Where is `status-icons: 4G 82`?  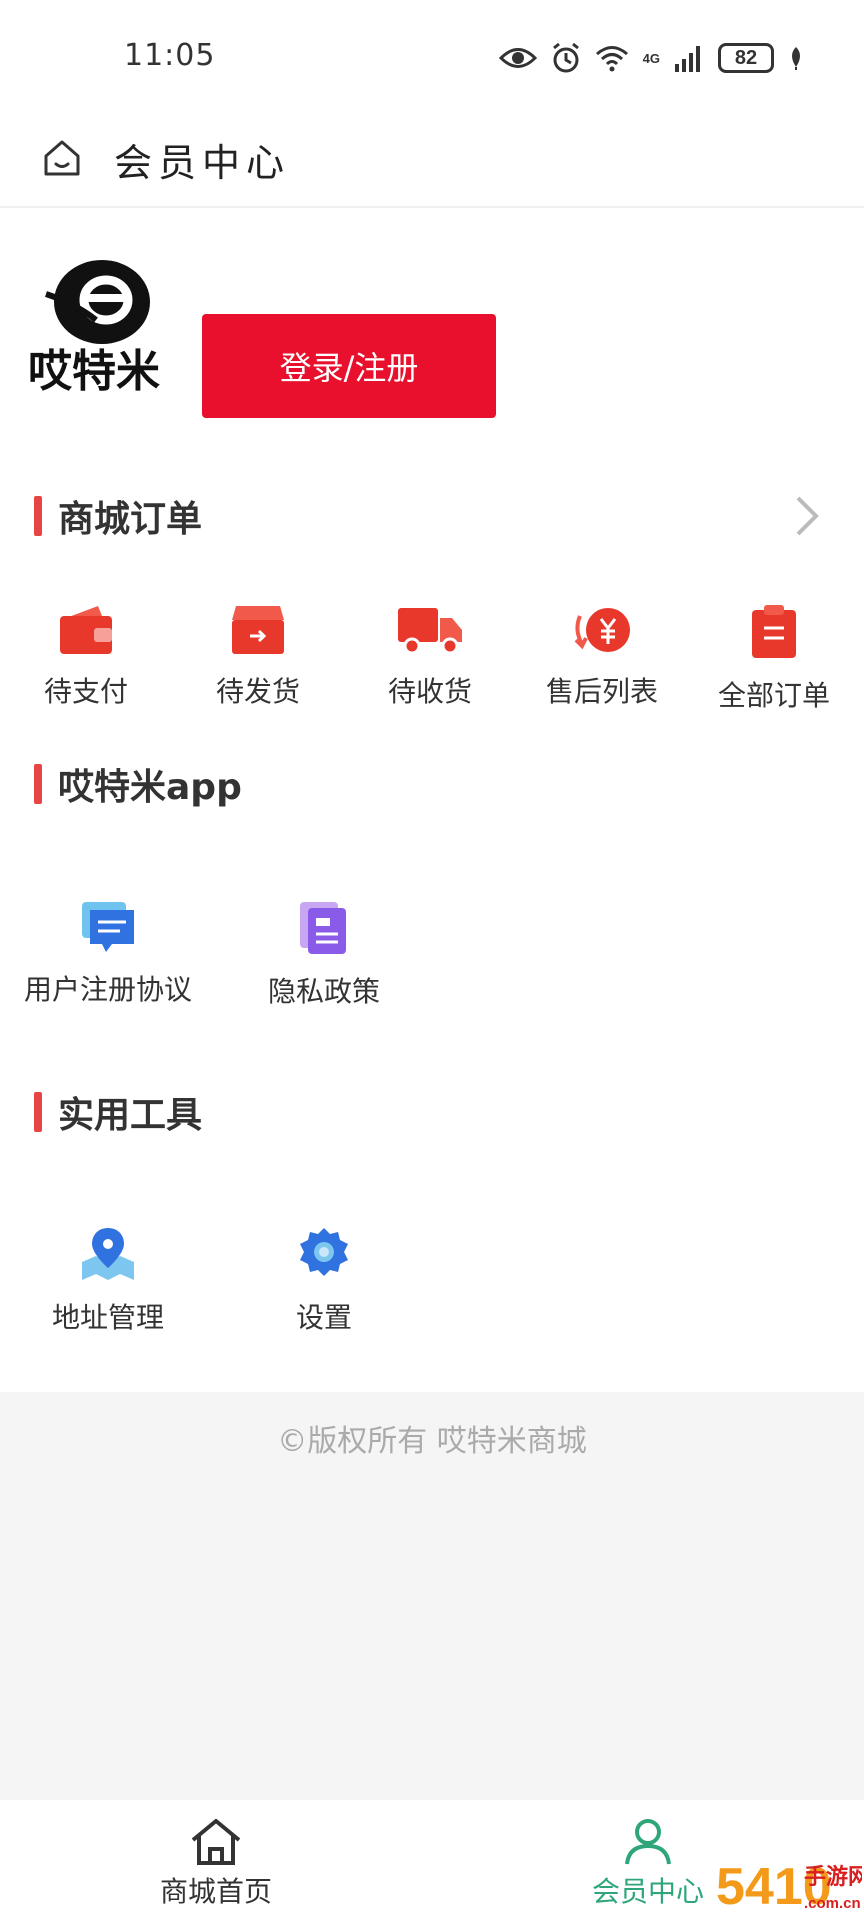
status-icons: 4G 82 is located at coordinates (651, 58).